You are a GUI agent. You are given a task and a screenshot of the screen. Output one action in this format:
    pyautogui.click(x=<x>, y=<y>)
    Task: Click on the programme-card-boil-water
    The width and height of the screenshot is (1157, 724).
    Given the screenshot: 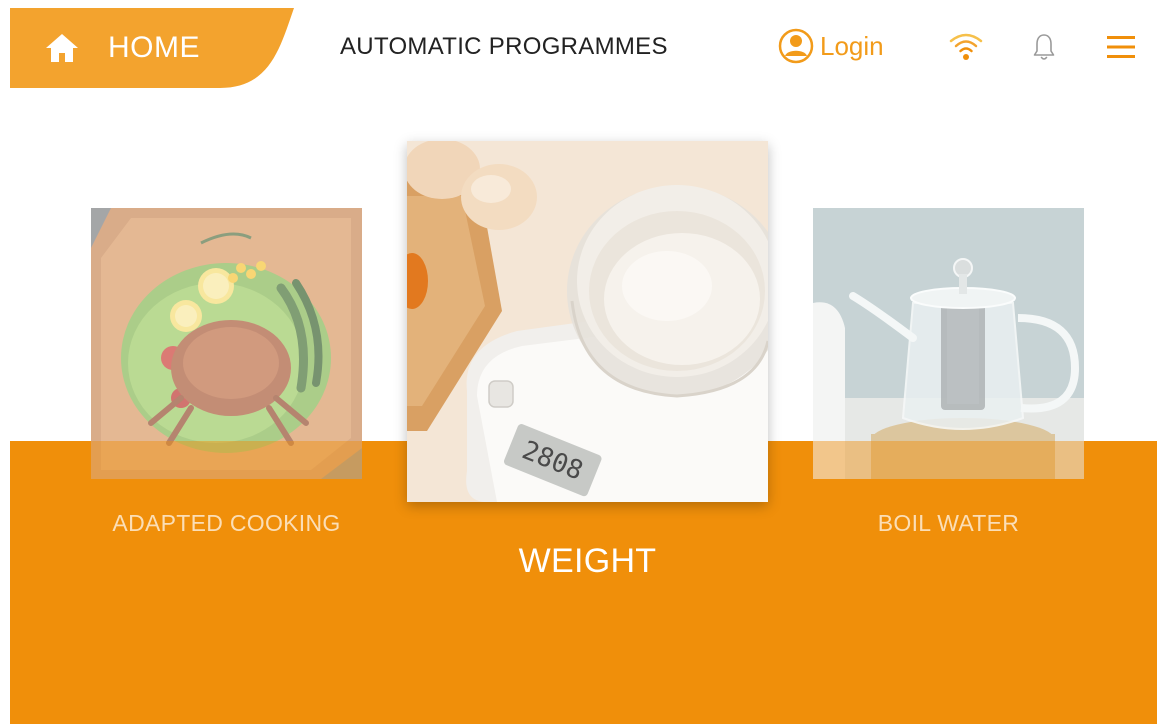 What is the action you would take?
    pyautogui.click(x=948, y=343)
    